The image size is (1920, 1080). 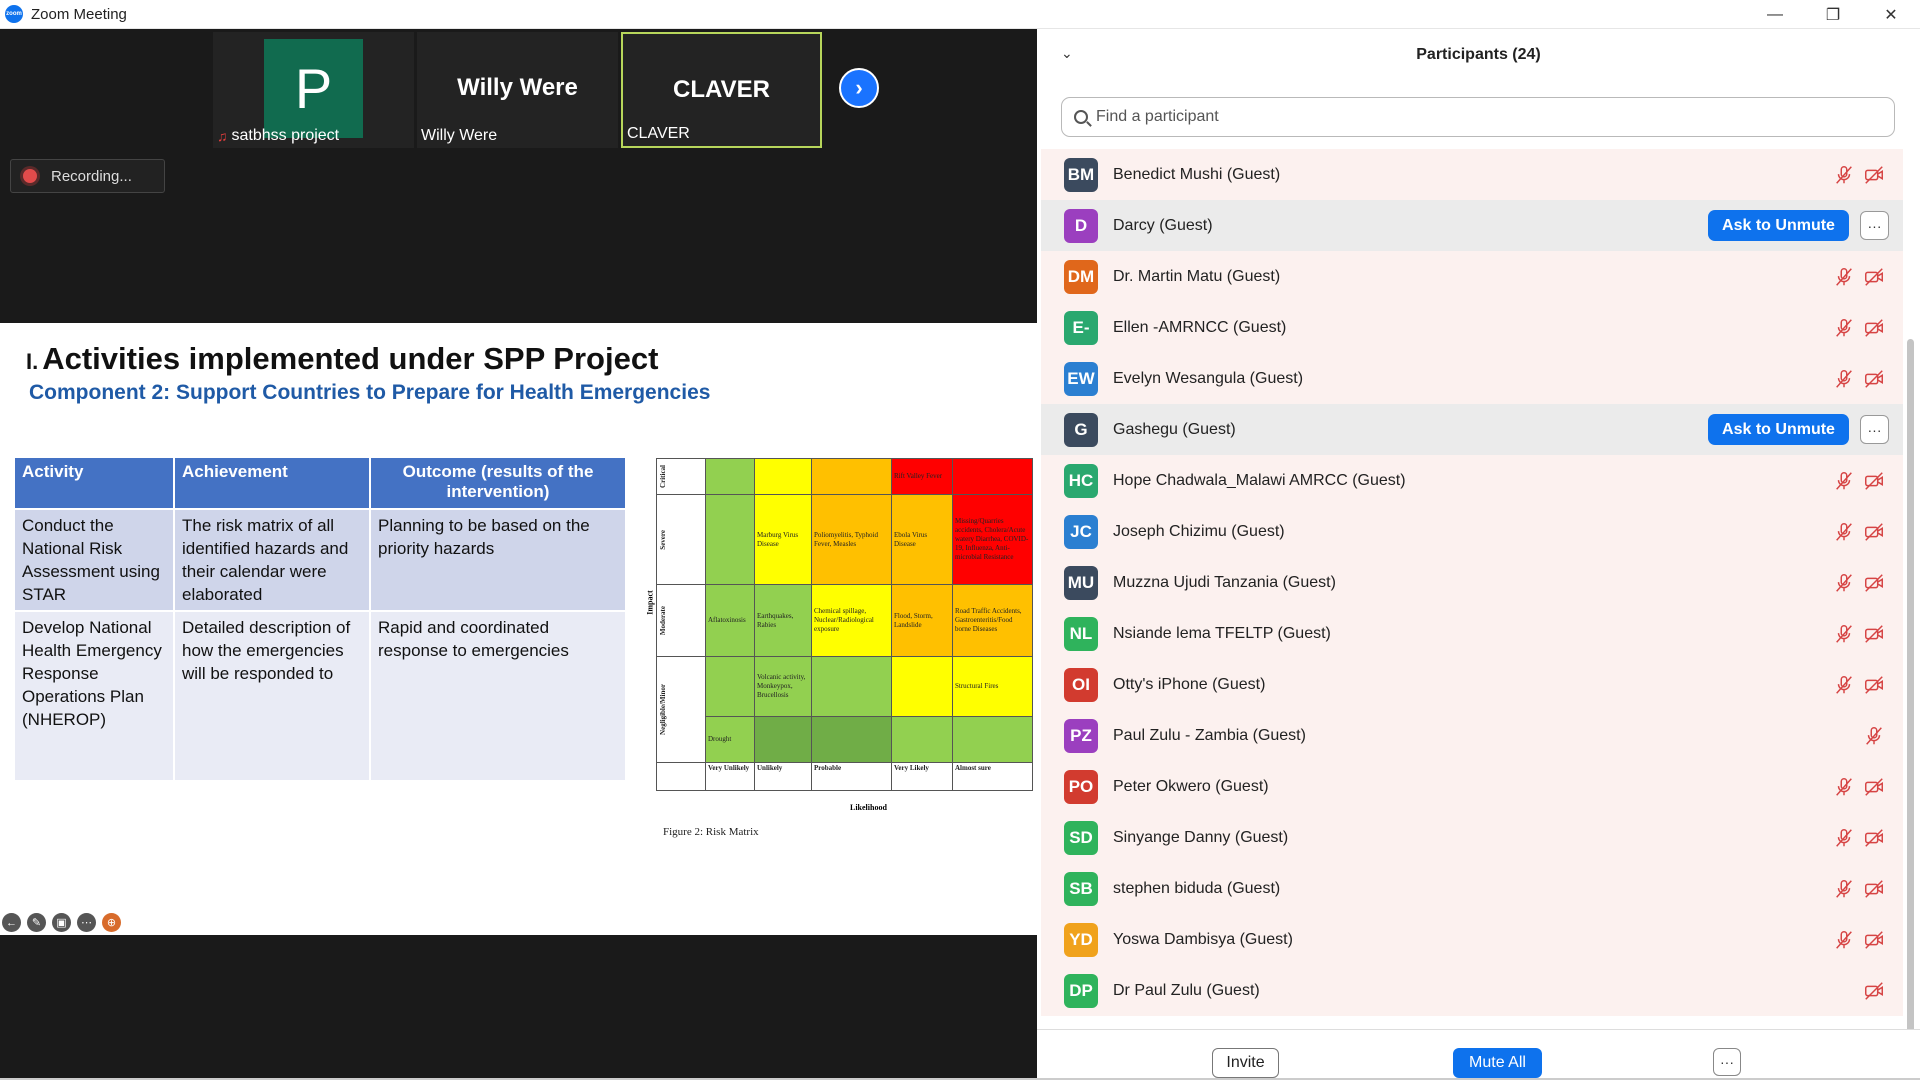 I want to click on search-input, so click(x=1486, y=117).